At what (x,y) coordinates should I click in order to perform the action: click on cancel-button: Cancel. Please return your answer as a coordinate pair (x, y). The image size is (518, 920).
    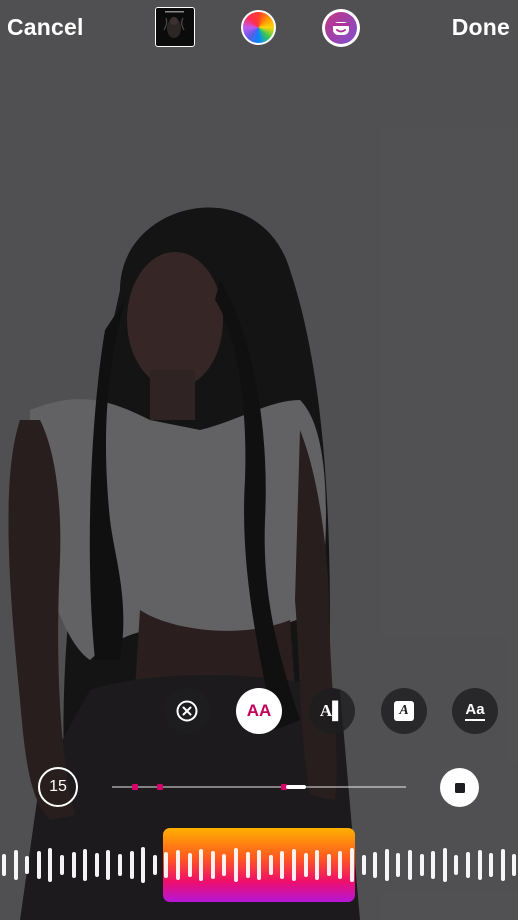
    Looking at the image, I should click on (45, 27).